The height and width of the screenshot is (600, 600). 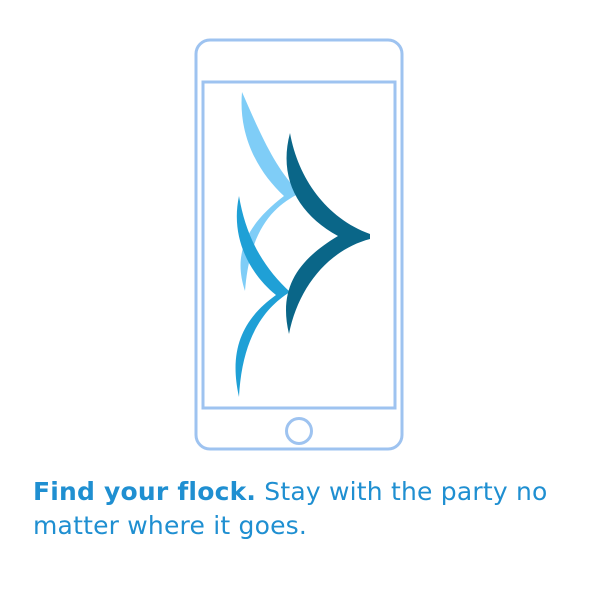 What do you see at coordinates (328, 233) in the screenshot?
I see `dark-wing` at bounding box center [328, 233].